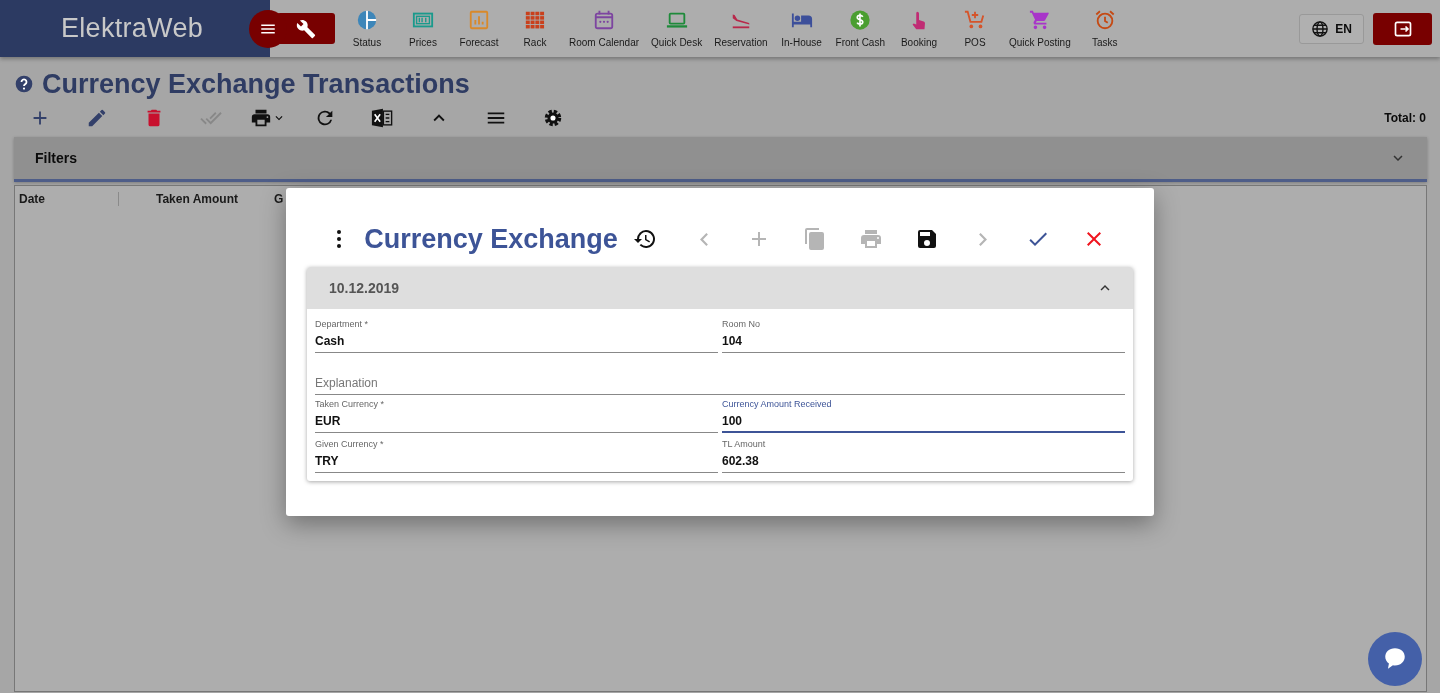  Describe the element at coordinates (256, 84) in the screenshot. I see `page-title: Currency Exchange Transactions` at that location.